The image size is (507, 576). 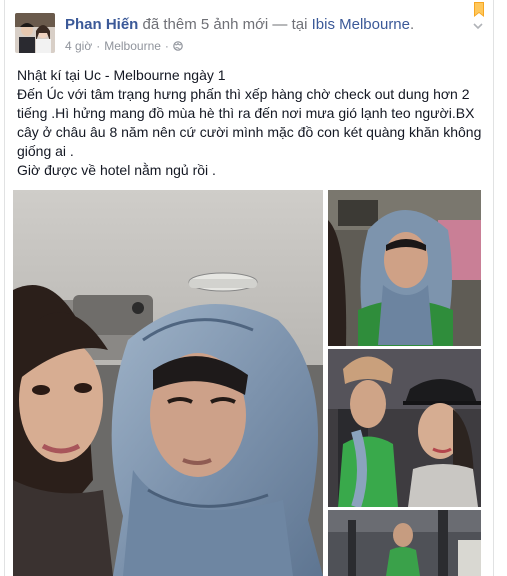 What do you see at coordinates (121, 75) in the screenshot?
I see `post-text-line-1: Nhật kí tại Uc - Melbourne ngày 1` at bounding box center [121, 75].